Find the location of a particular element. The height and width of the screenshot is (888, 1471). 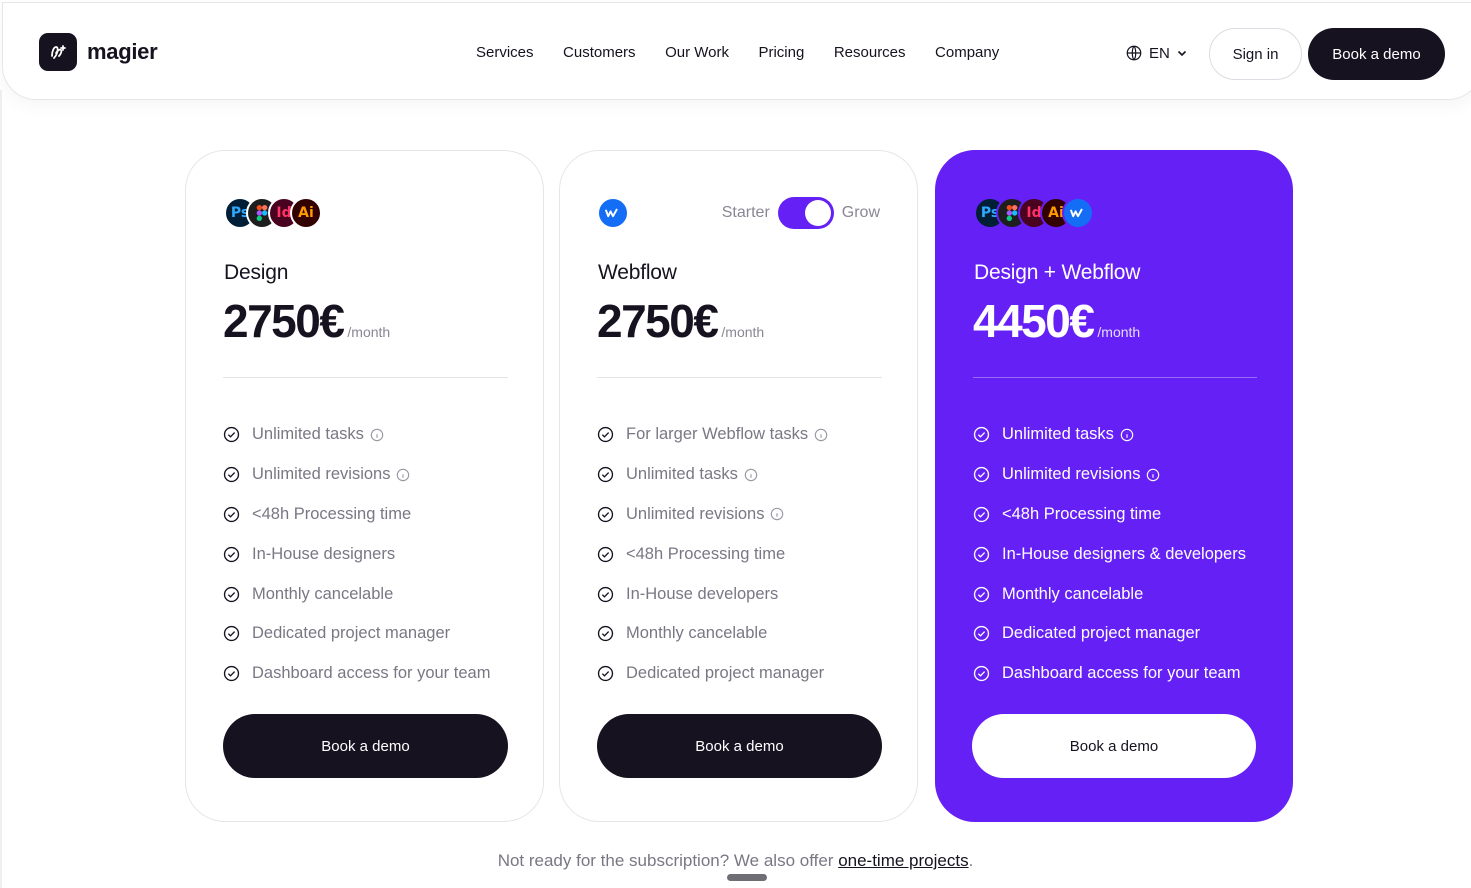

toggle-label-starter: Starter is located at coordinates (746, 213).